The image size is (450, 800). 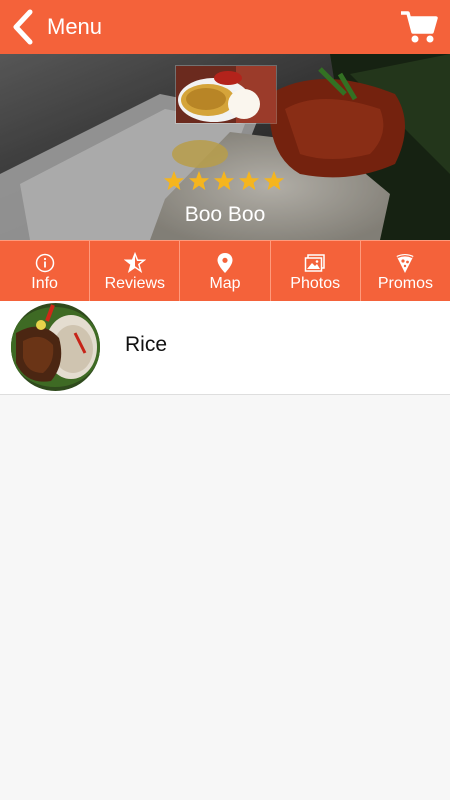 What do you see at coordinates (405, 263) in the screenshot?
I see `pizza-icon` at bounding box center [405, 263].